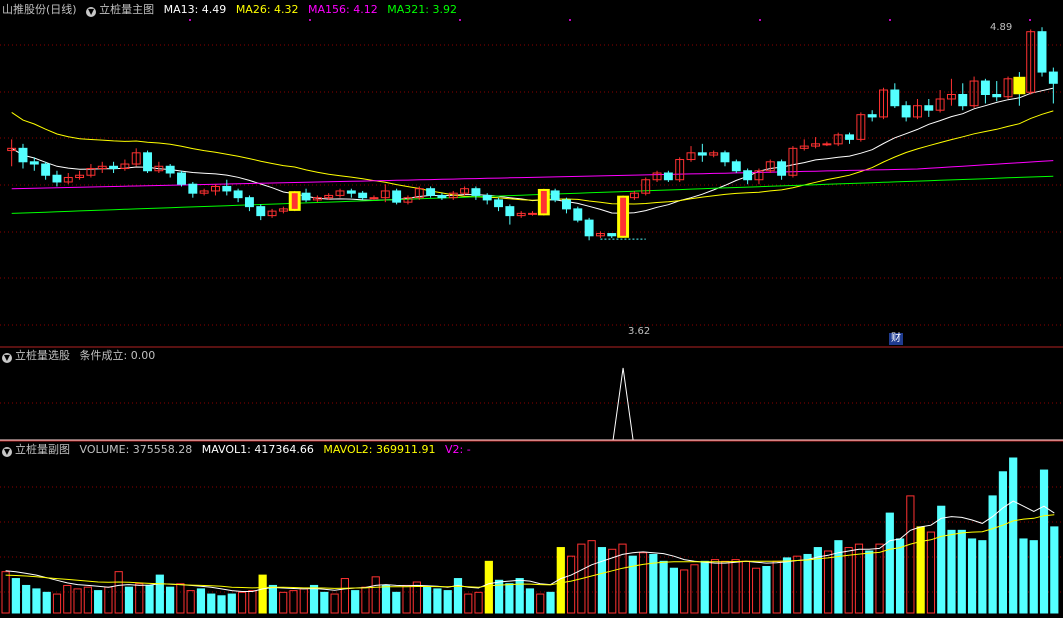  I want to click on high-price-label: 4.89, so click(1001, 27).